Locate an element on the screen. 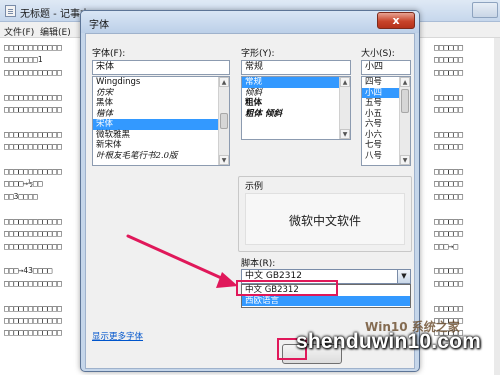  arrow-shaft is located at coordinates (178, 258).